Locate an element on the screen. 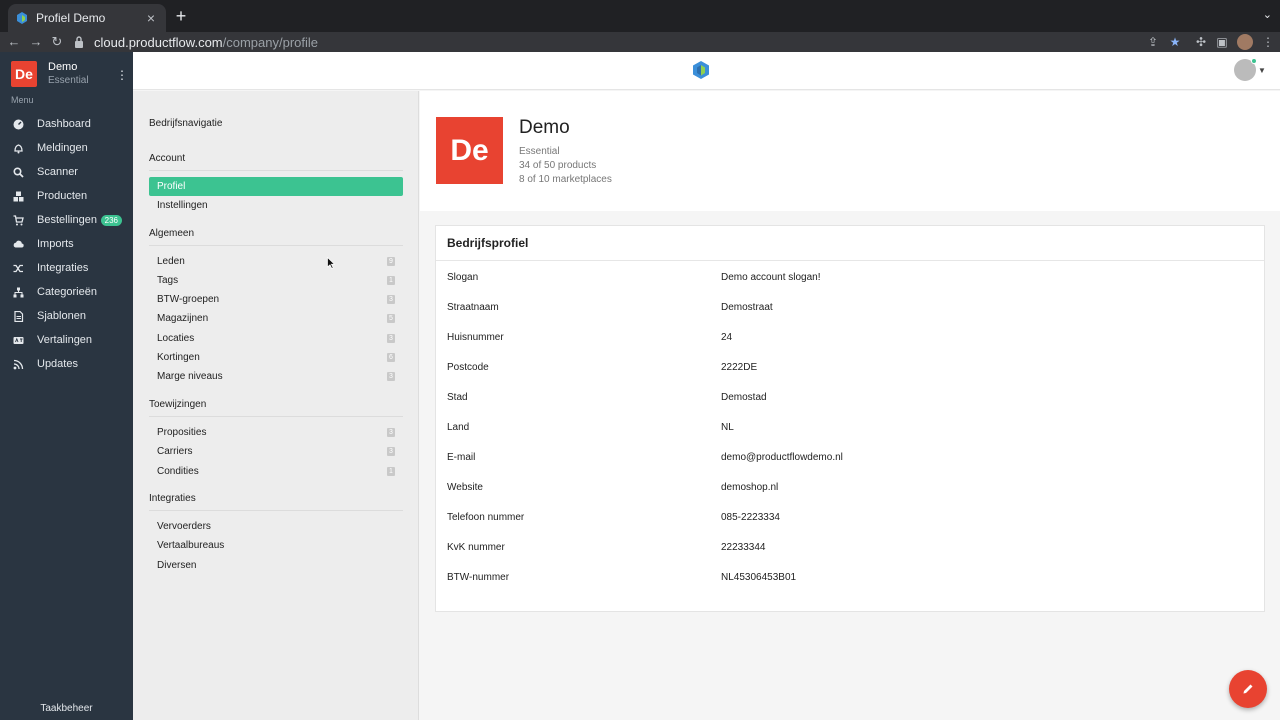 This screenshot has width=1280, height=720. nav-item-label: Marge niveaus is located at coordinates (190, 376).